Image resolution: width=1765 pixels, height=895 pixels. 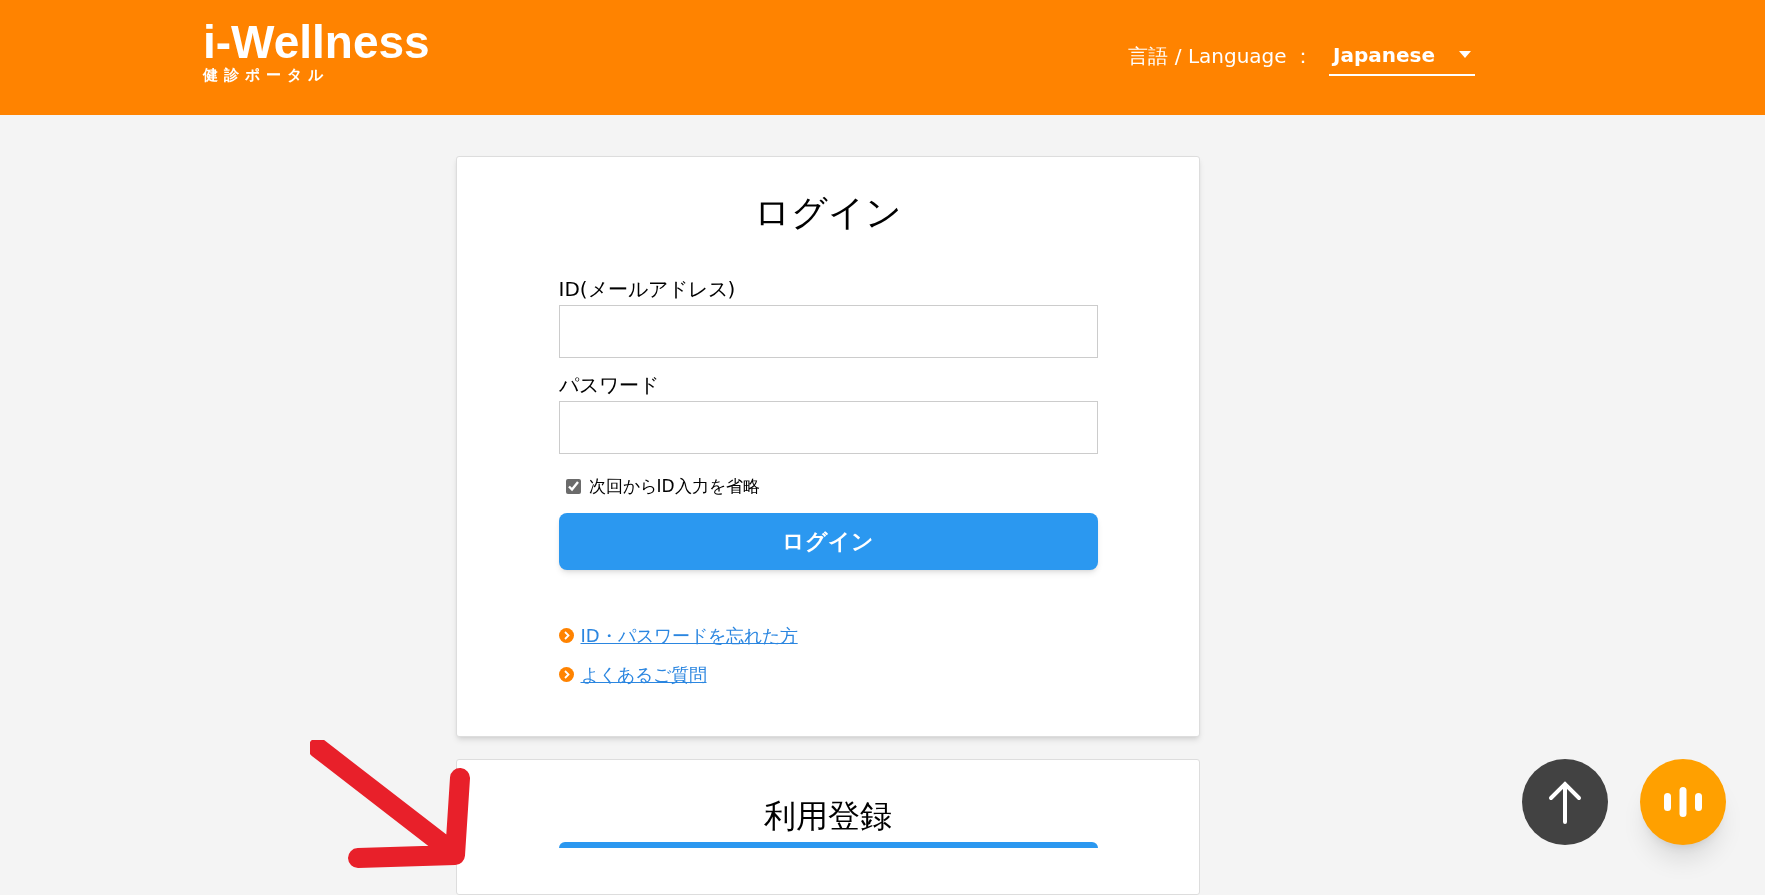 What do you see at coordinates (1220, 56) in the screenshot?
I see `language-label: 言語 / Language ：` at bounding box center [1220, 56].